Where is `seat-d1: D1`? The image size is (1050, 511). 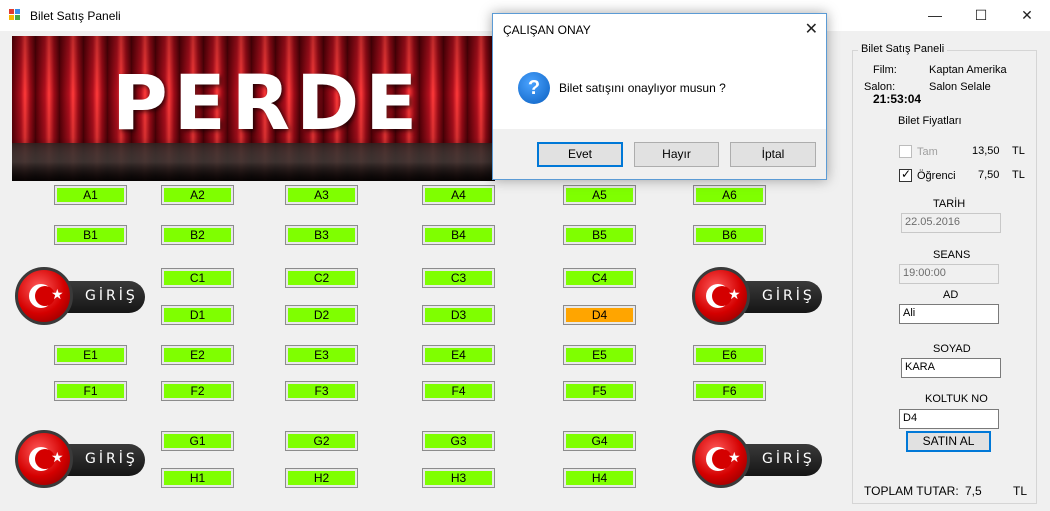
seat-d1: D1 is located at coordinates (197, 315).